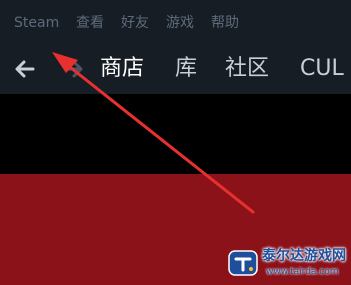  Describe the element at coordinates (36, 23) in the screenshot. I see `menu-item-steam: Steam` at that location.